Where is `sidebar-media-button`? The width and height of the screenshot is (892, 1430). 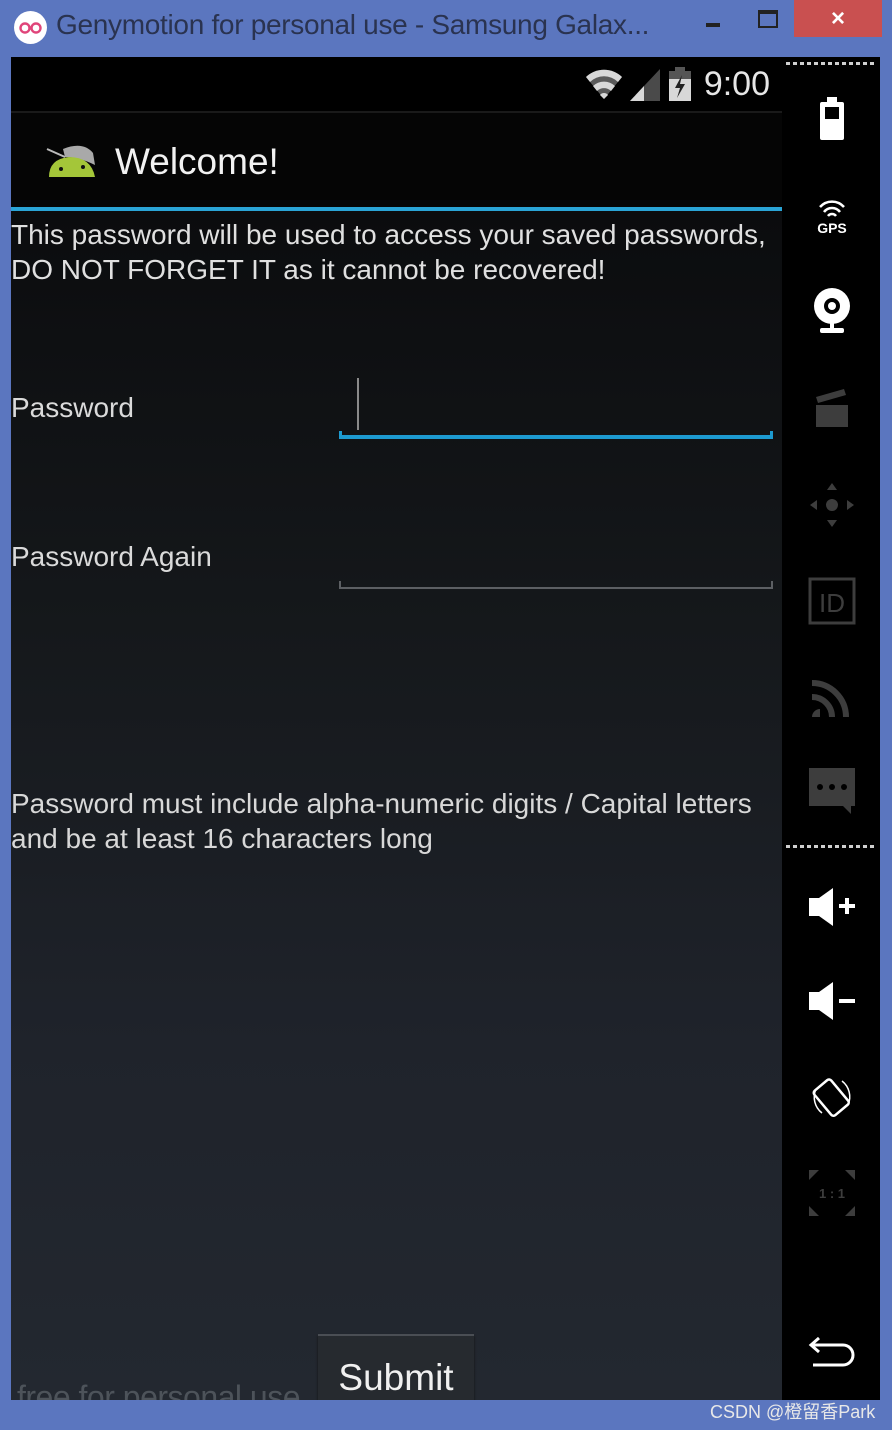
sidebar-media-button is located at coordinates (832, 407).